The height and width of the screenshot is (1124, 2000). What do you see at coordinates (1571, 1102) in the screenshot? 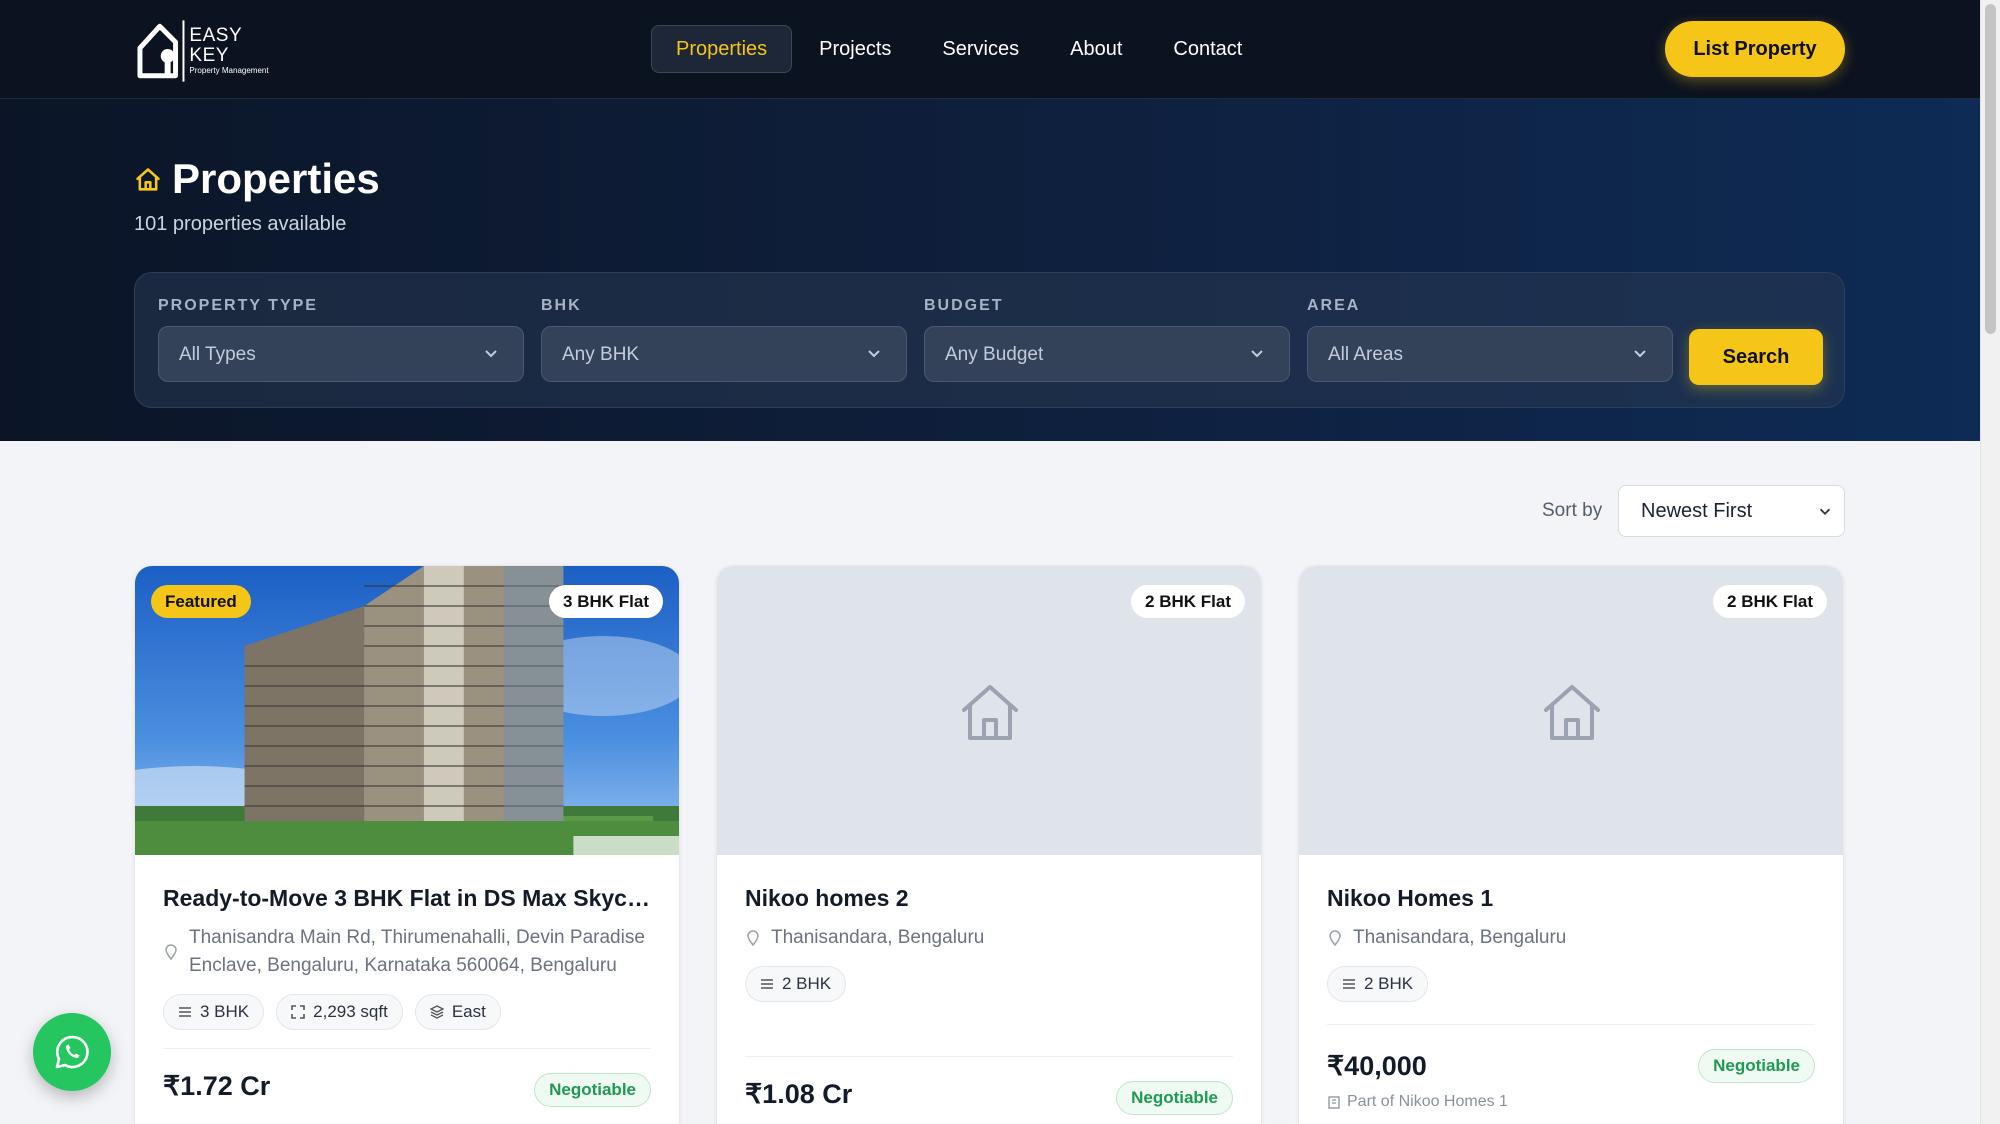
I see `project-link: Part of Nikoo Homes 1` at bounding box center [1571, 1102].